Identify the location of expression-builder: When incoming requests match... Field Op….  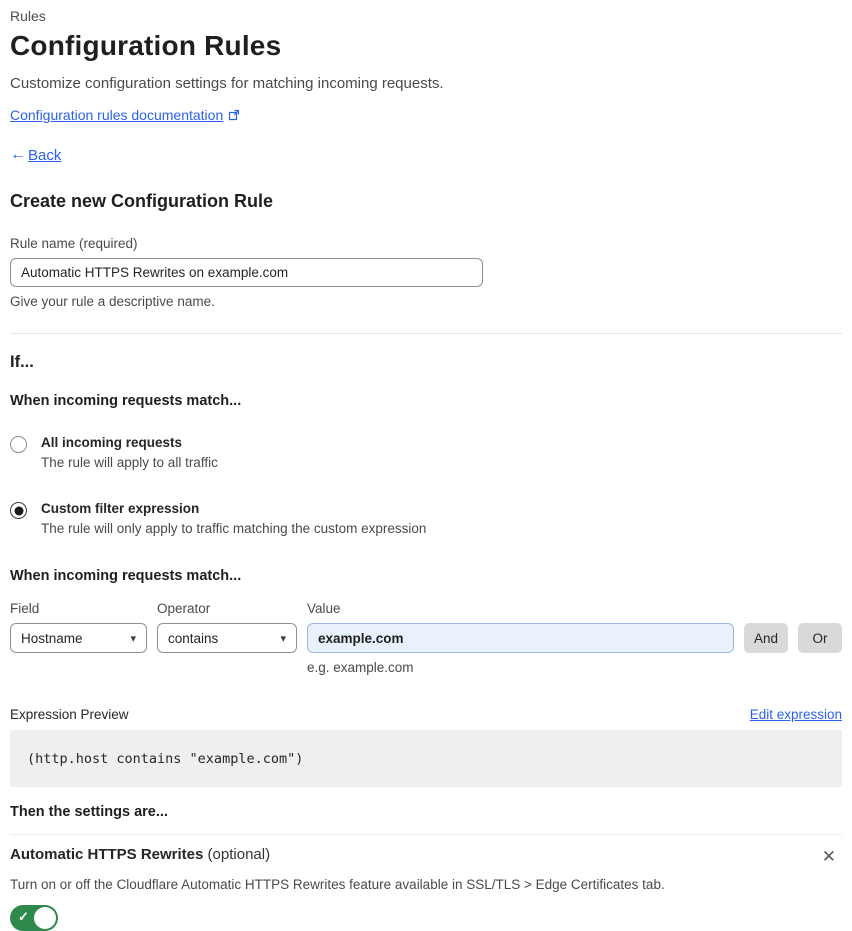
(426, 621).